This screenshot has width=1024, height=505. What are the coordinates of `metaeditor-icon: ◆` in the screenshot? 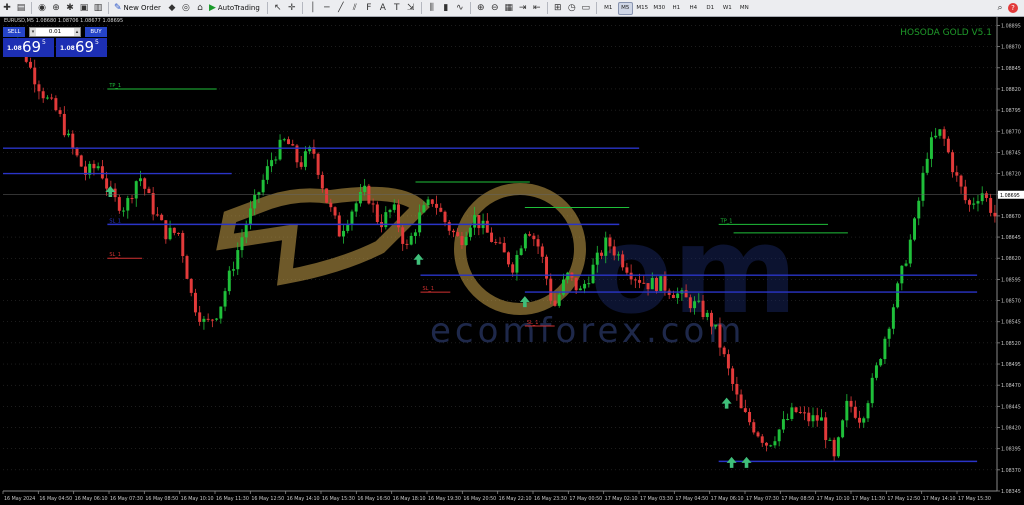 It's located at (172, 8).